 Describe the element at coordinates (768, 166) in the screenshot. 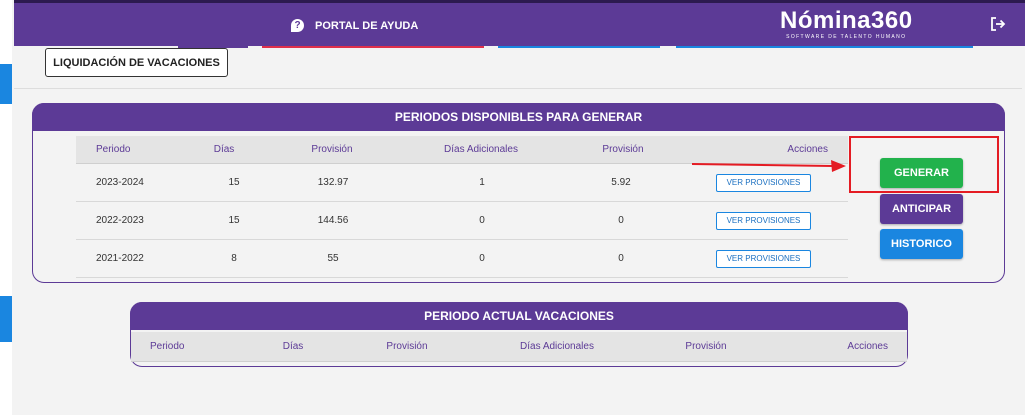

I see `annotation-arrow` at that location.